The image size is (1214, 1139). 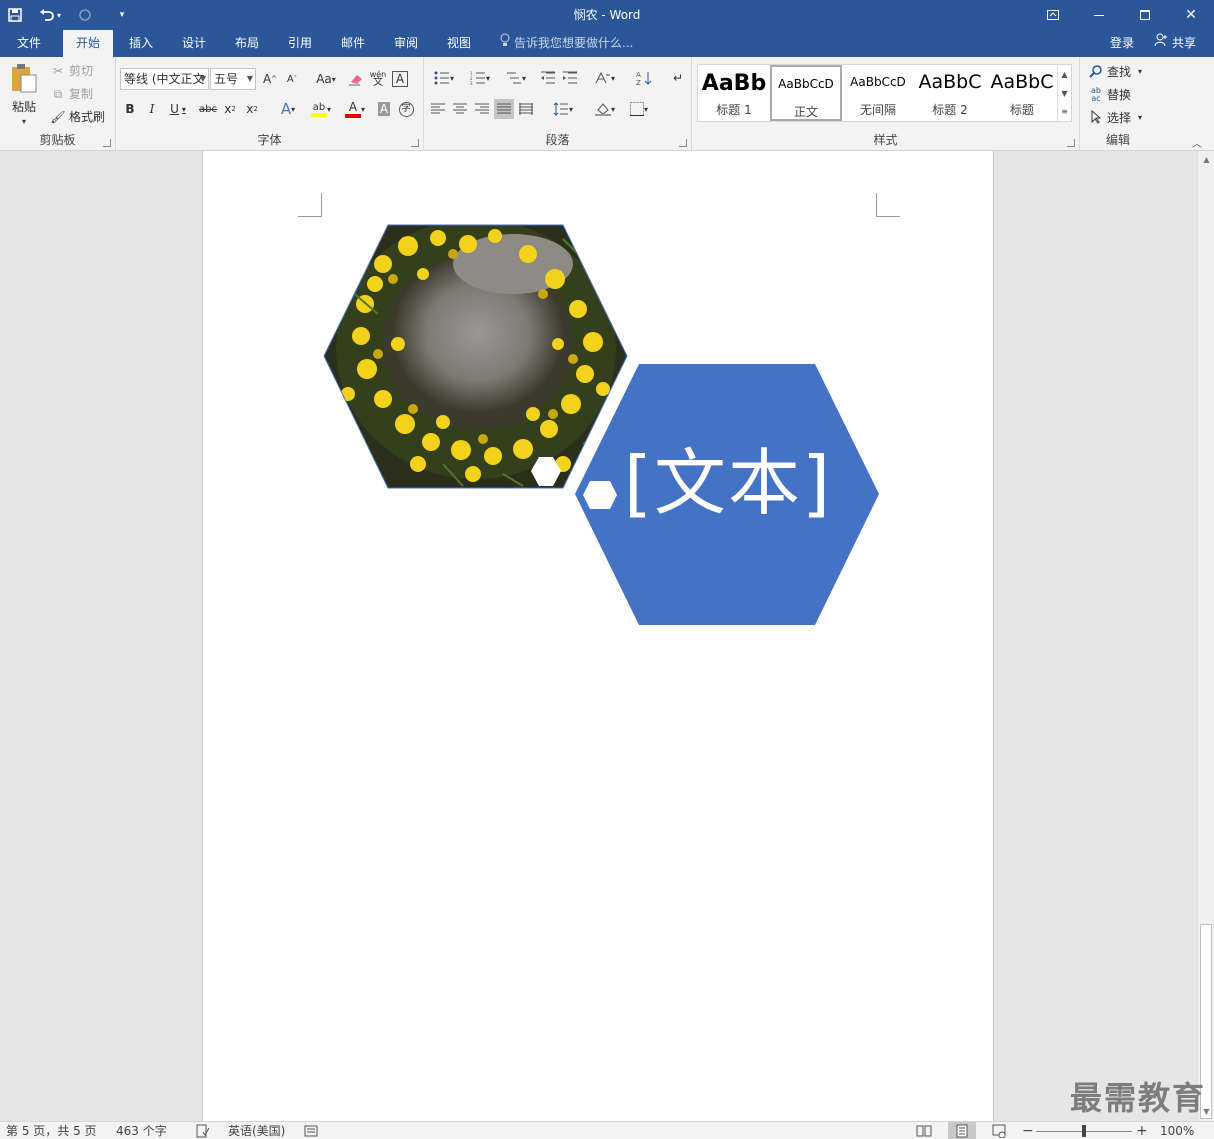 I want to click on undo-icon: ▾, so click(x=50, y=15).